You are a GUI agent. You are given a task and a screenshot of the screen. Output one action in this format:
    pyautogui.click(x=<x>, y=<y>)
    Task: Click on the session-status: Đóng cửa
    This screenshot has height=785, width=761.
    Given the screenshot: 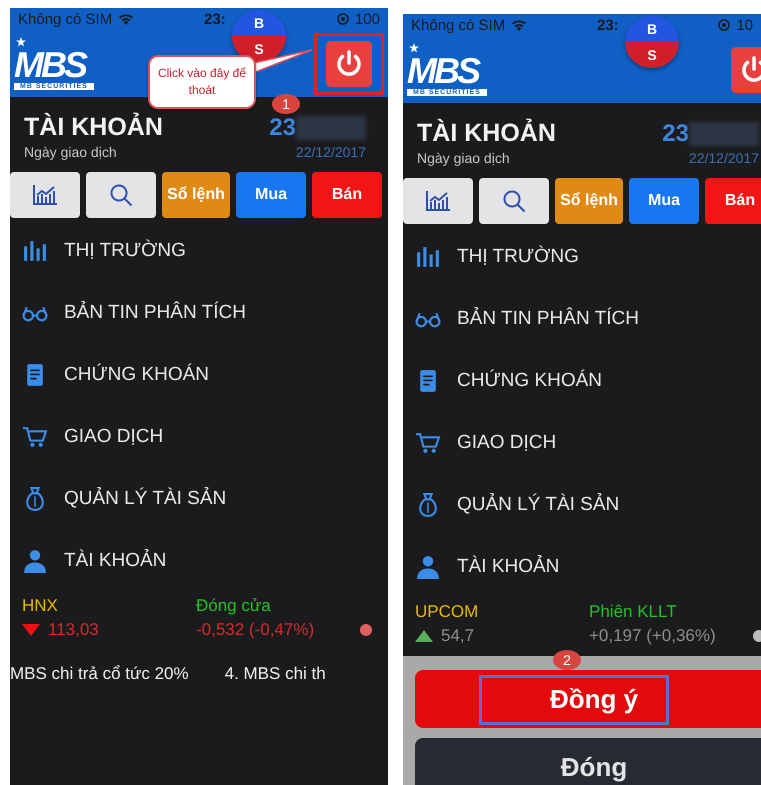 What is the action you would take?
    pyautogui.click(x=234, y=606)
    